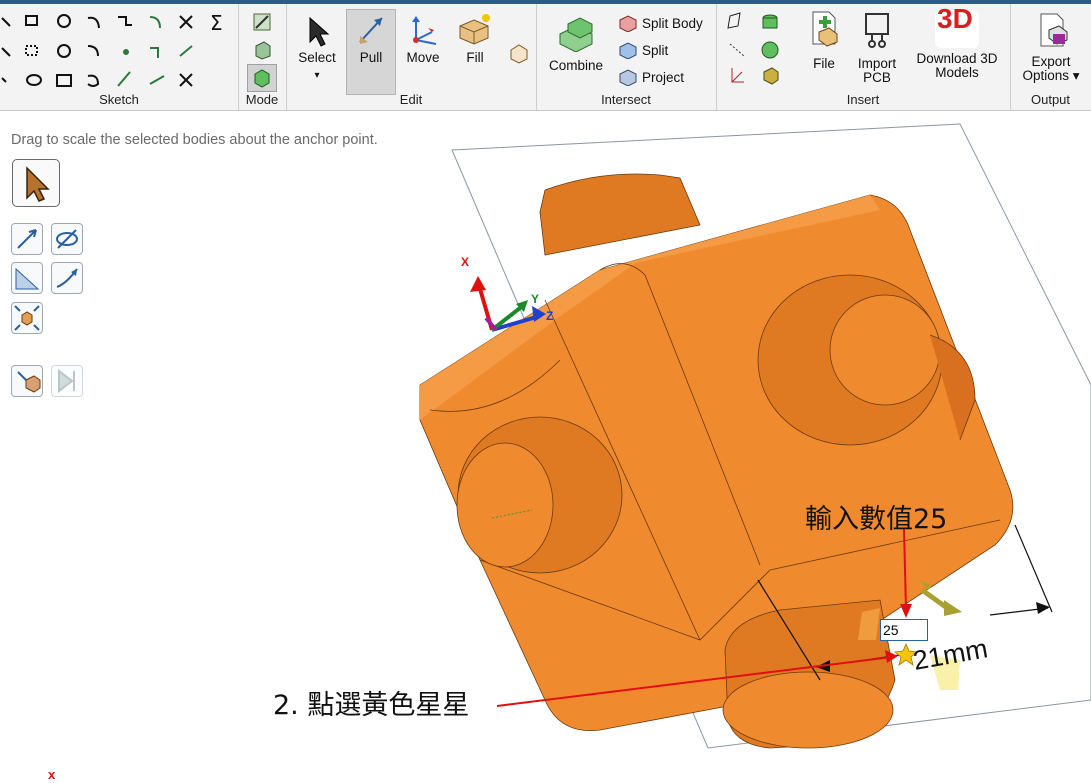  Describe the element at coordinates (877, 77) in the screenshot. I see `import-pcb-label-2: PCB` at that location.